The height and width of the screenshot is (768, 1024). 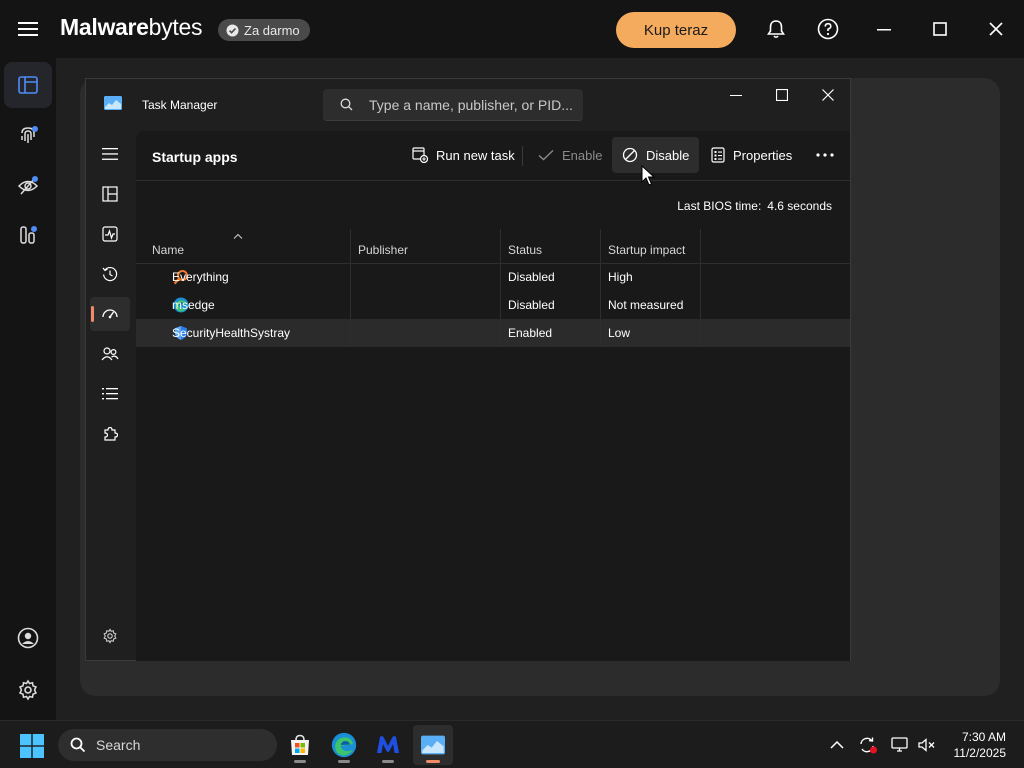 I want to click on processes-icon, so click(x=110, y=194).